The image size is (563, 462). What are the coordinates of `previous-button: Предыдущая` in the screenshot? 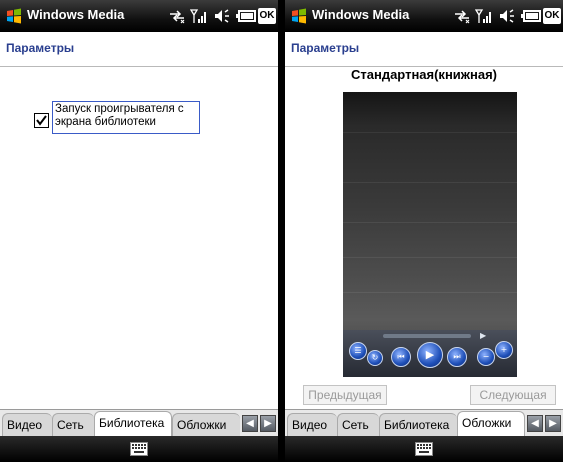 It's located at (345, 395).